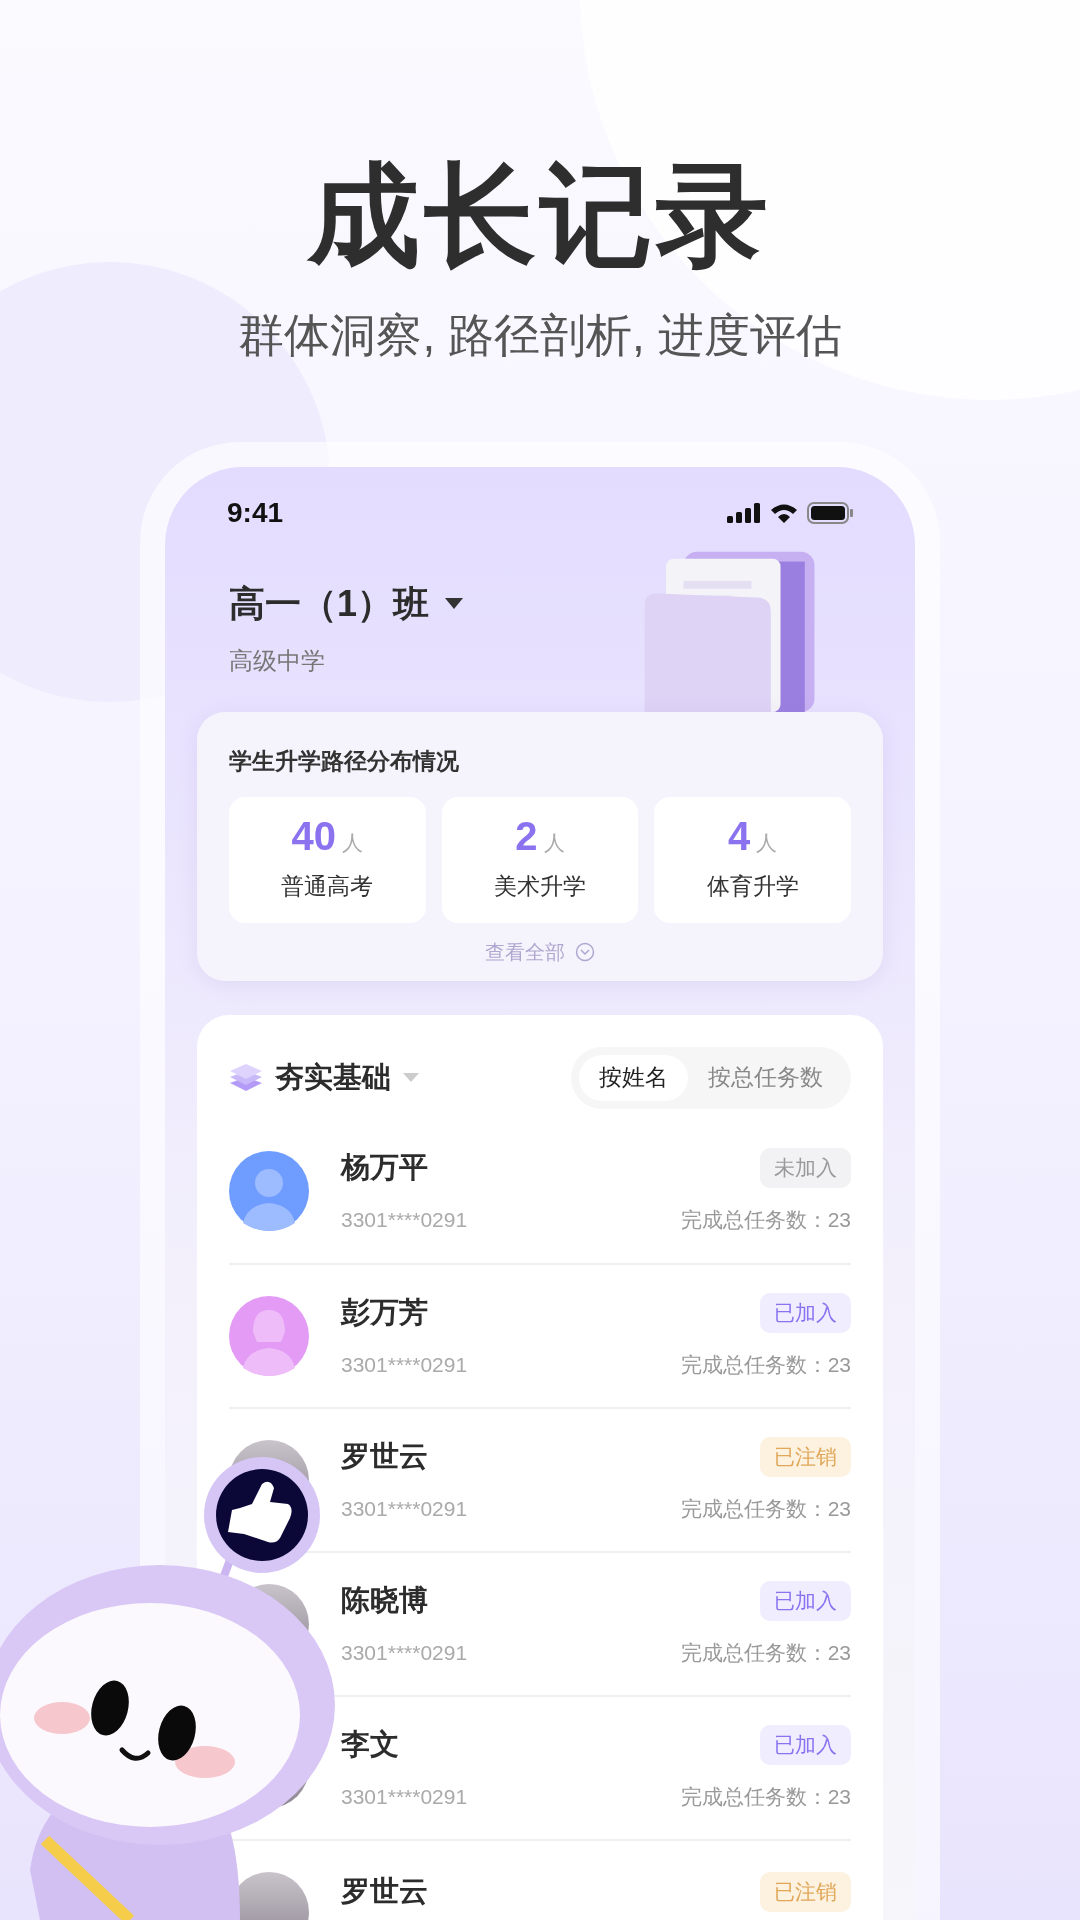 The image size is (1080, 1920). What do you see at coordinates (752, 859) in the screenshot?
I see `stat-tile: 4 人 体育升学` at bounding box center [752, 859].